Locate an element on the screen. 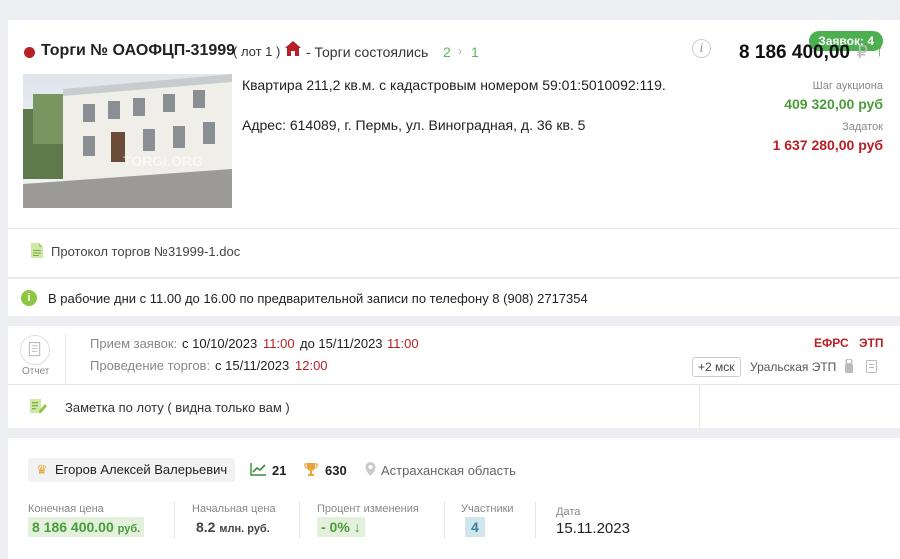  document-icon is located at coordinates (37, 250).